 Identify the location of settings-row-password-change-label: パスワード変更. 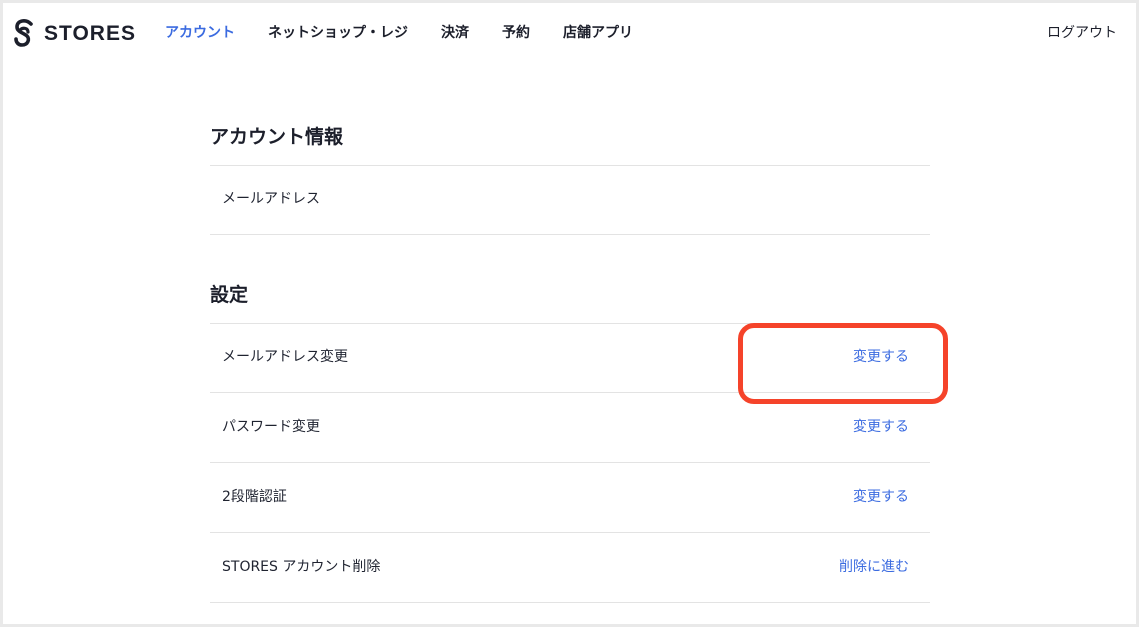
(271, 427).